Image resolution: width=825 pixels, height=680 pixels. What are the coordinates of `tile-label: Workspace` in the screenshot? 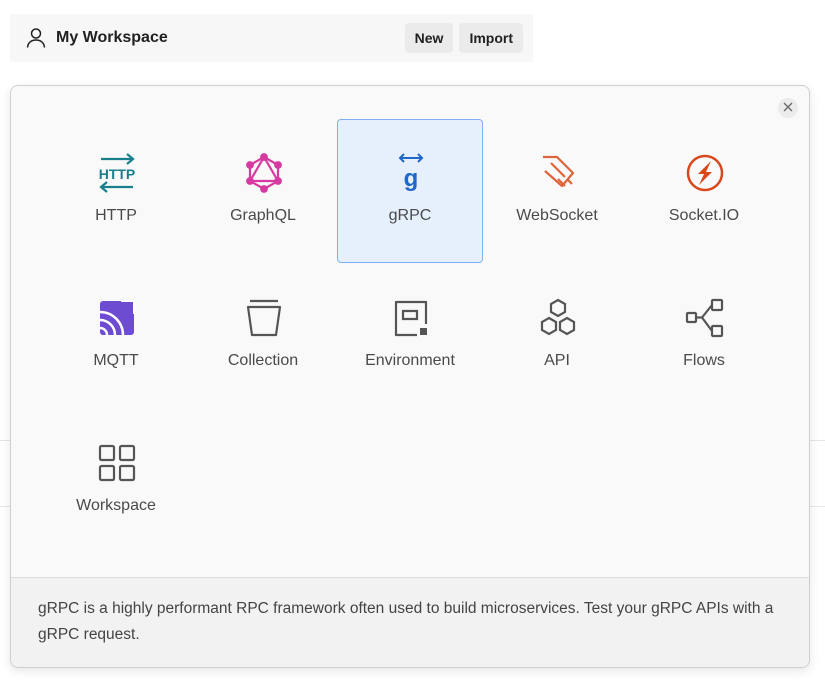 It's located at (116, 505).